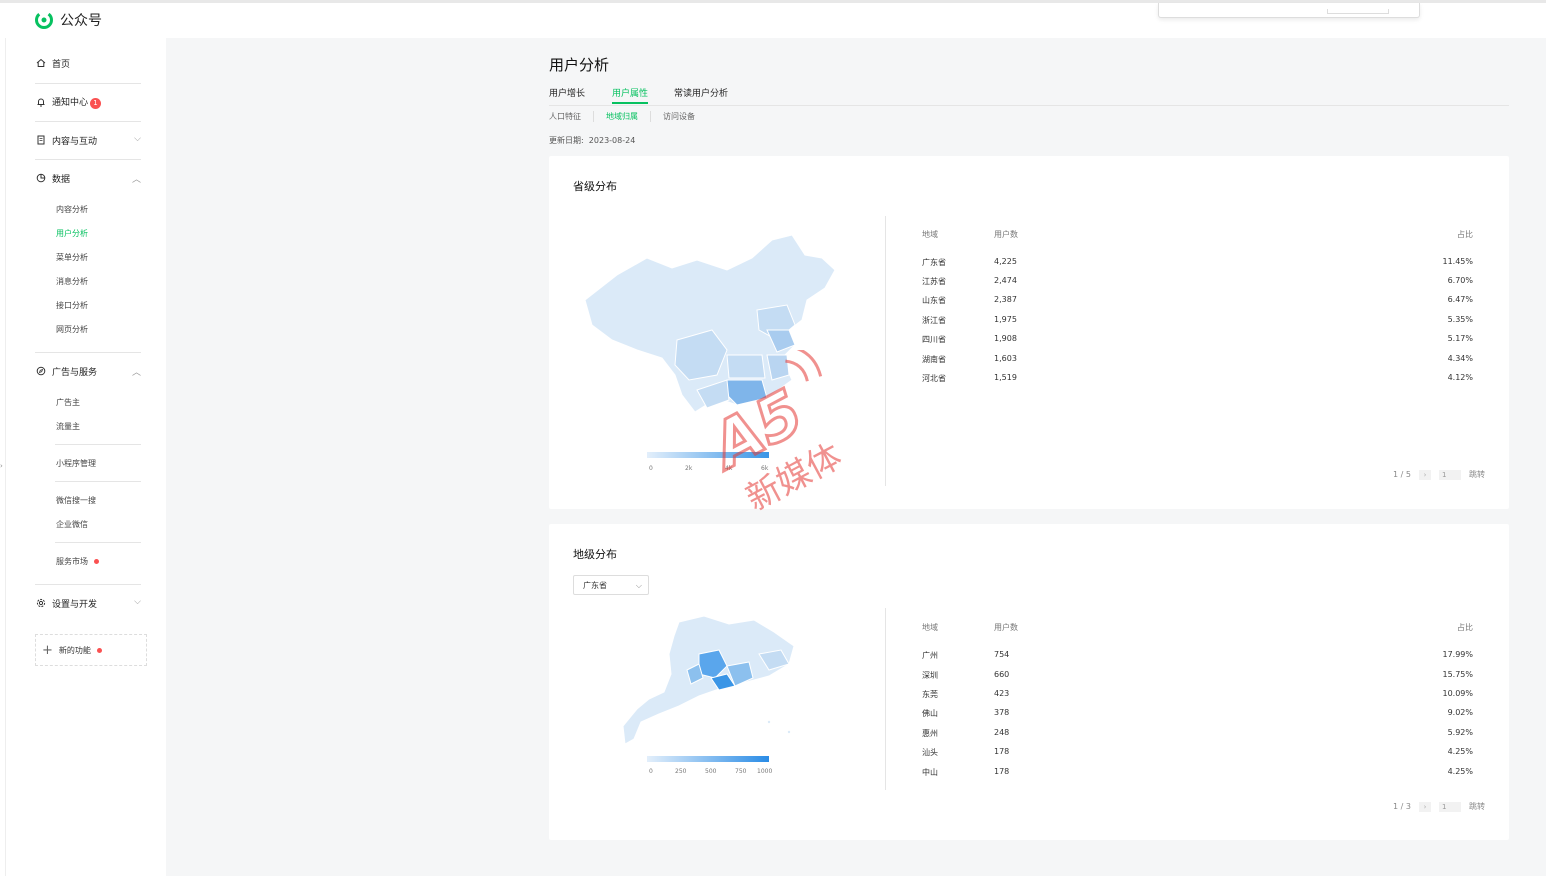 This screenshot has width=1546, height=876. What do you see at coordinates (88, 178) in the screenshot?
I see `sidebar-item-data: 数据 ︿` at bounding box center [88, 178].